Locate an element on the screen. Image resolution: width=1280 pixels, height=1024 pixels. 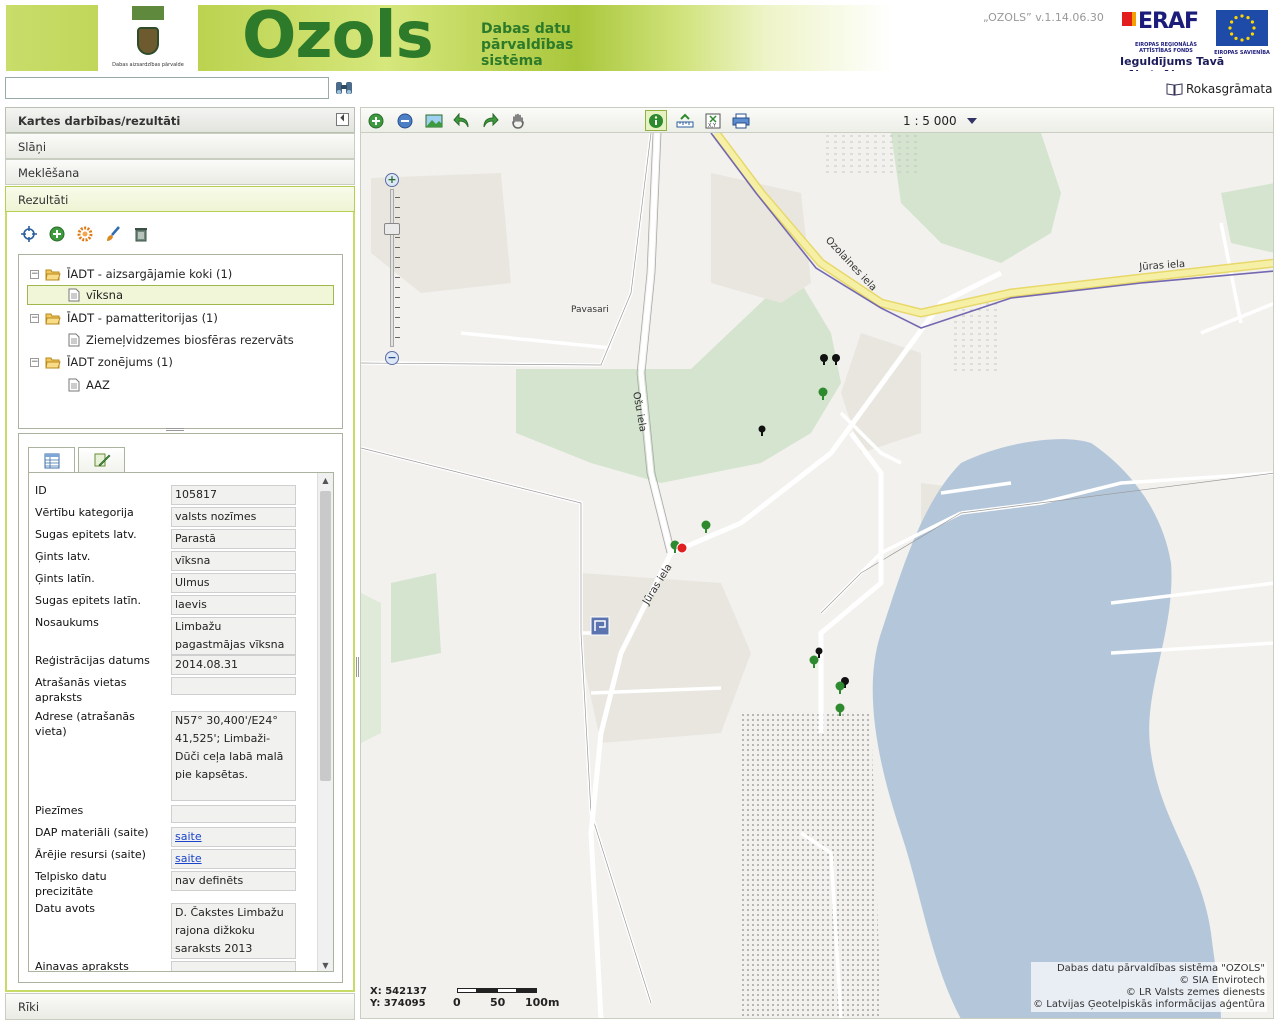
tree-item-aaz: AAZ is located at coordinates (89, 385).